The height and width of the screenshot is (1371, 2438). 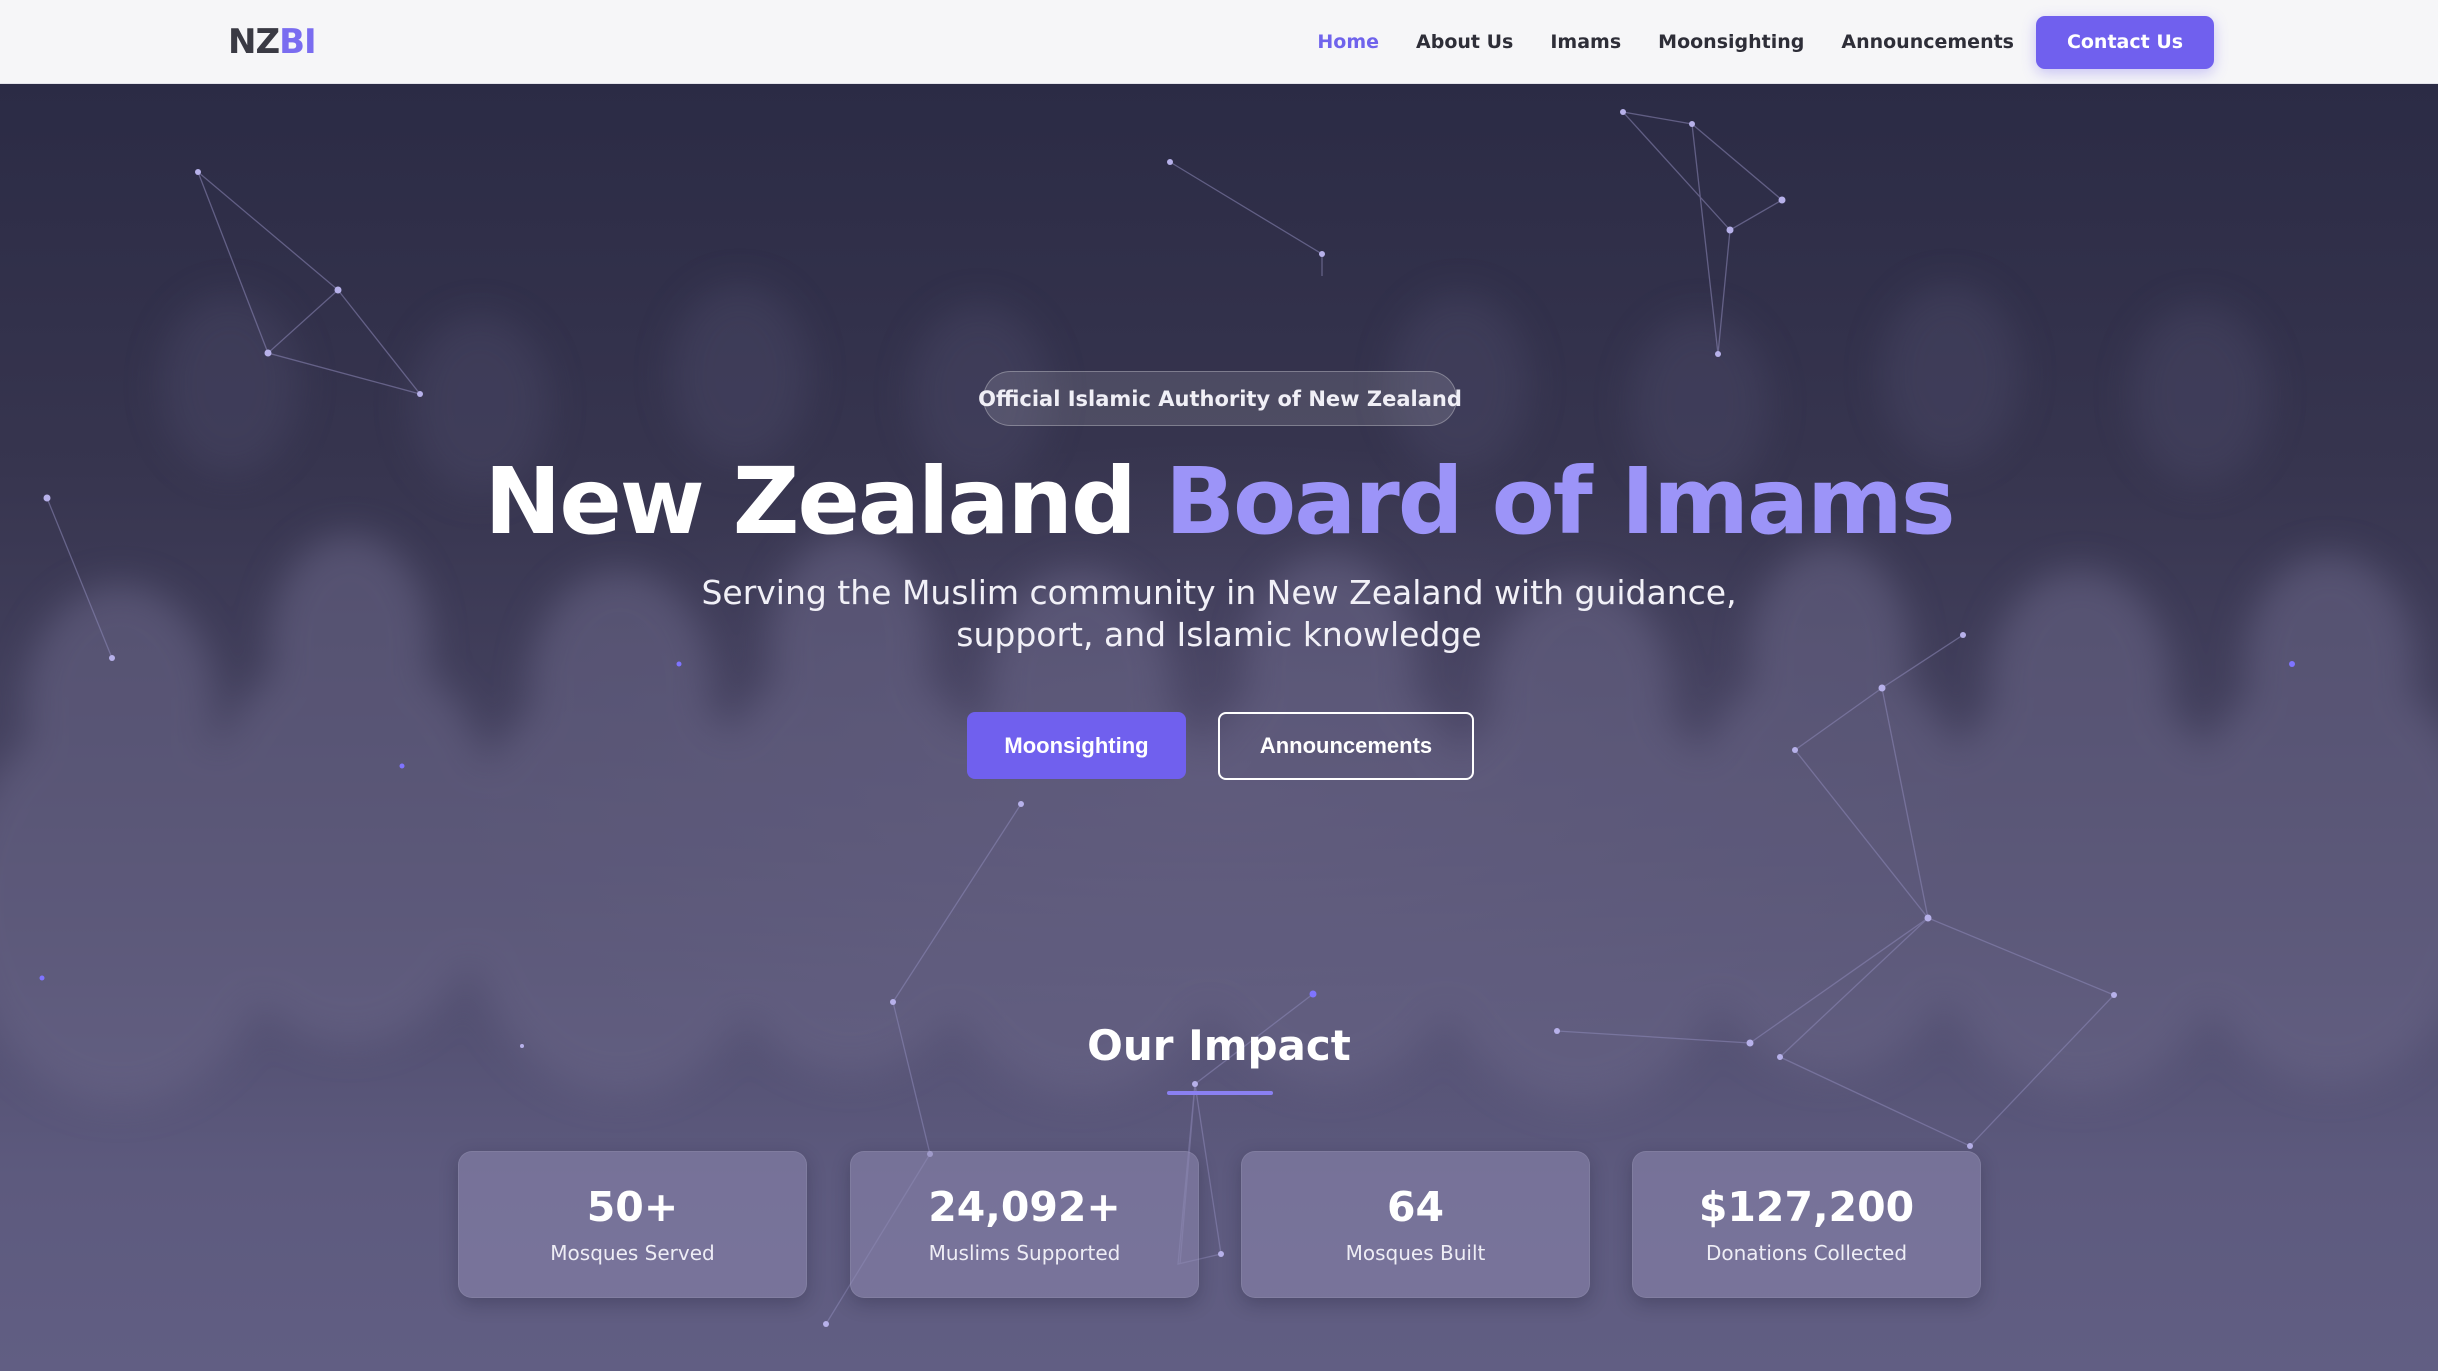 I want to click on hero-title: New Zealand Board of Imams, so click(x=1219, y=502).